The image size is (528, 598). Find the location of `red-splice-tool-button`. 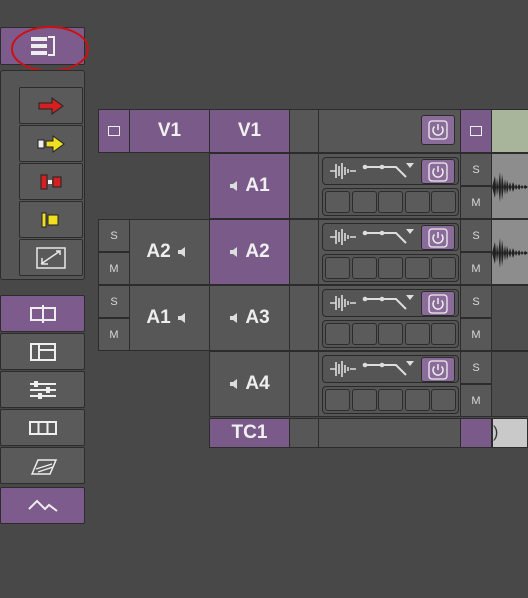

red-splice-tool-button is located at coordinates (51, 181).